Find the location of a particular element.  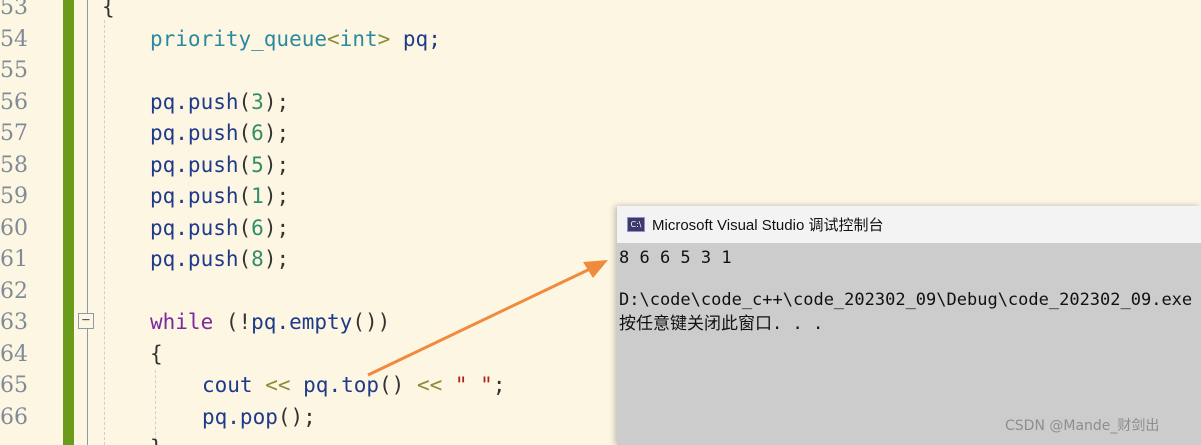

code-token: cout is located at coordinates (234, 385).